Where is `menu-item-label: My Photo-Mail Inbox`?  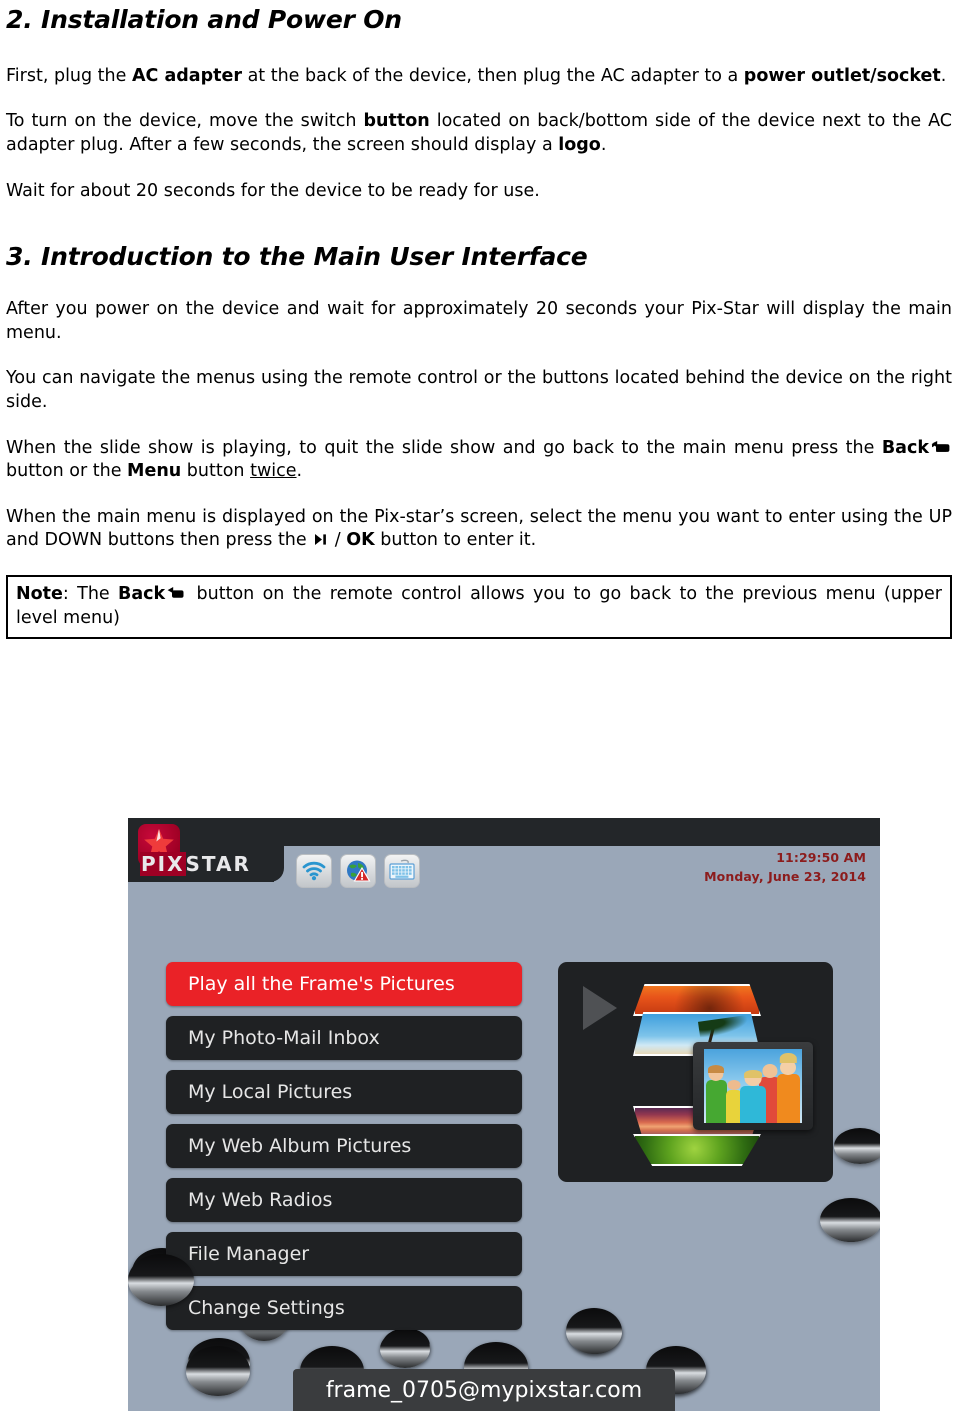 menu-item-label: My Photo-Mail Inbox is located at coordinates (284, 1038).